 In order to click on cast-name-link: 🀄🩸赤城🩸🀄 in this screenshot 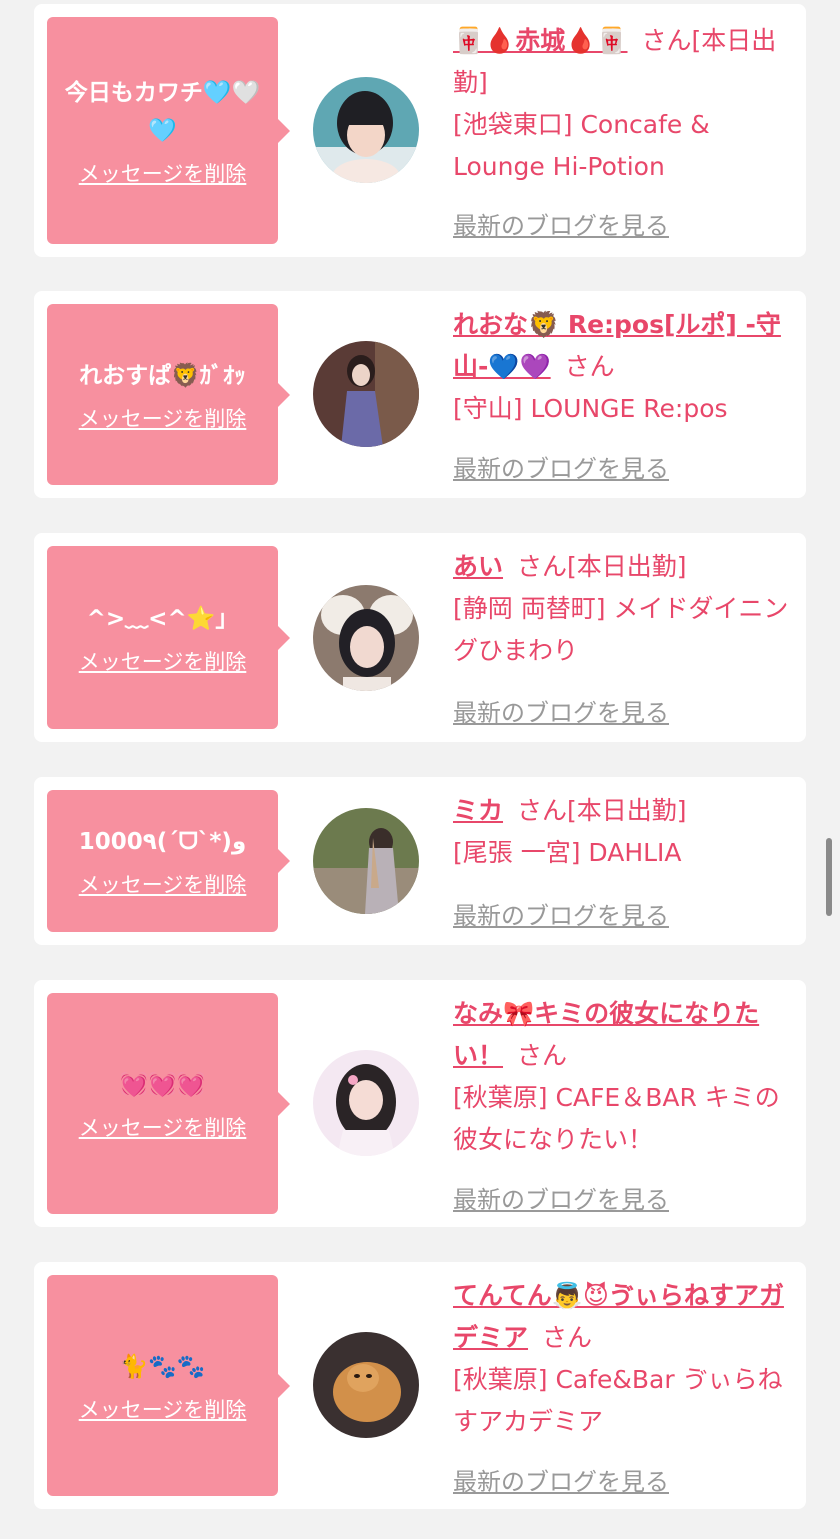, I will do `click(540, 40)`.